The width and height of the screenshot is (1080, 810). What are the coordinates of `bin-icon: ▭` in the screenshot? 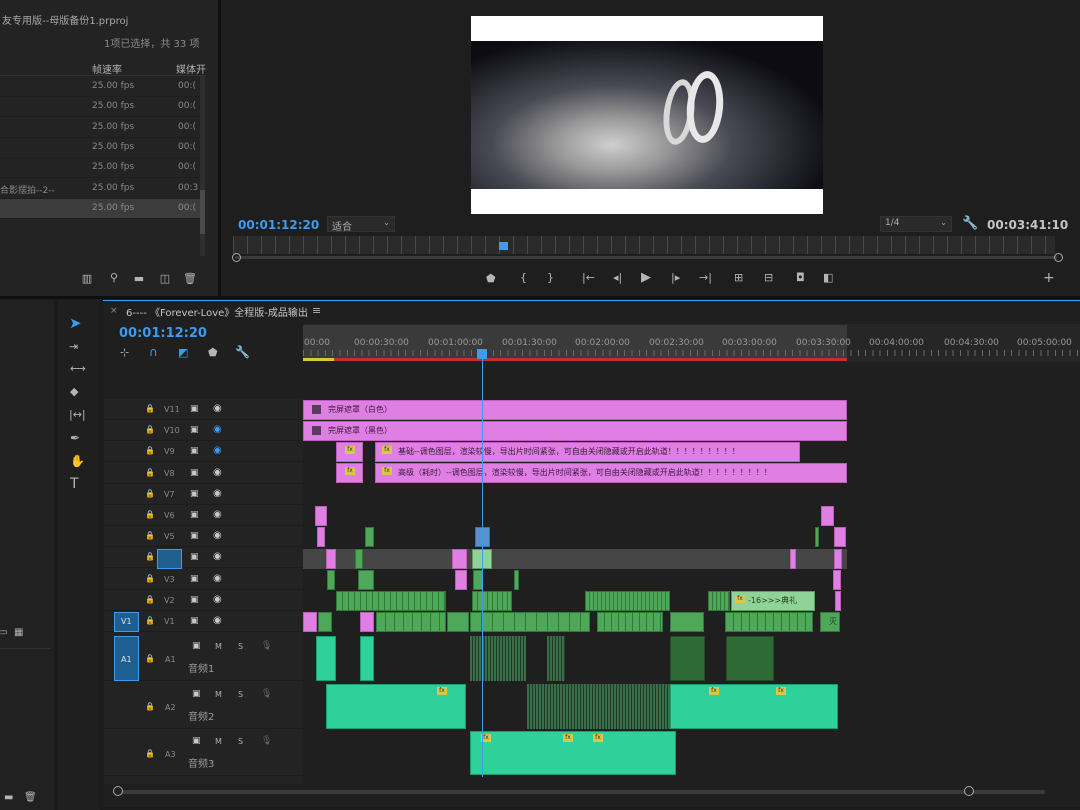 It's located at (3, 632).